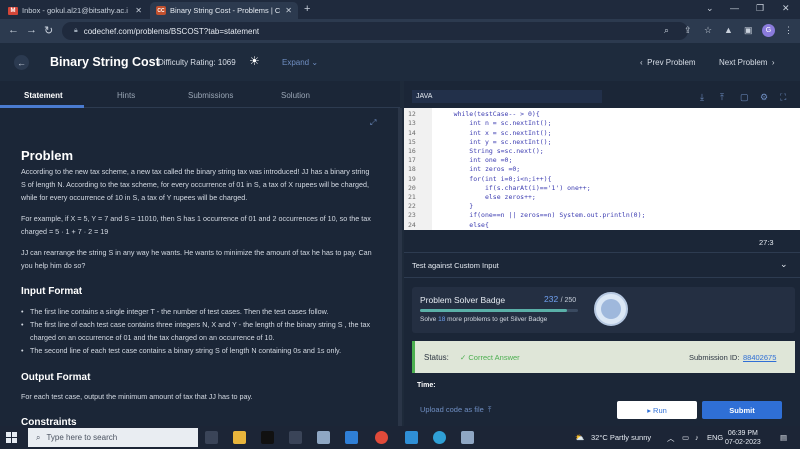 Image resolution: width=800 pixels, height=449 pixels. What do you see at coordinates (688, 30) in the screenshot?
I see `share-icon: ⇪` at bounding box center [688, 30].